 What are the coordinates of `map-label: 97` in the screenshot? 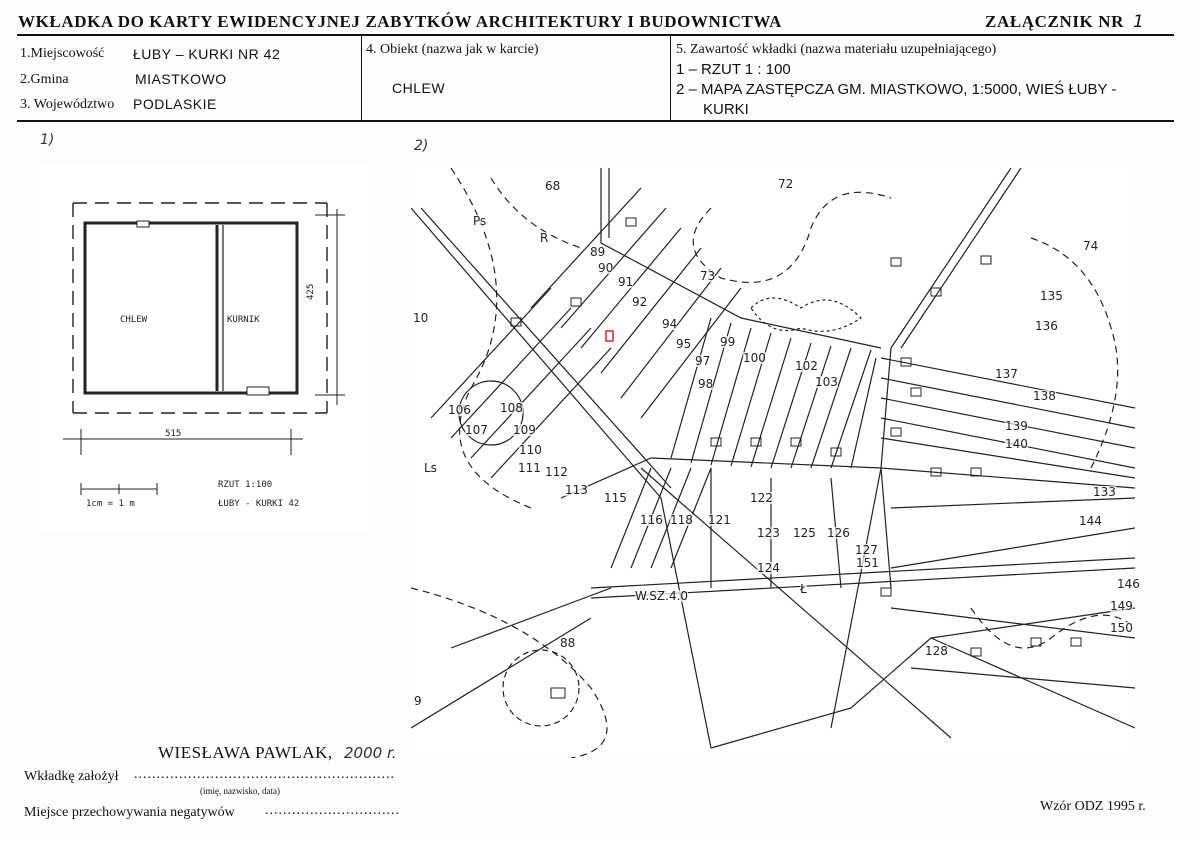 It's located at (703, 361).